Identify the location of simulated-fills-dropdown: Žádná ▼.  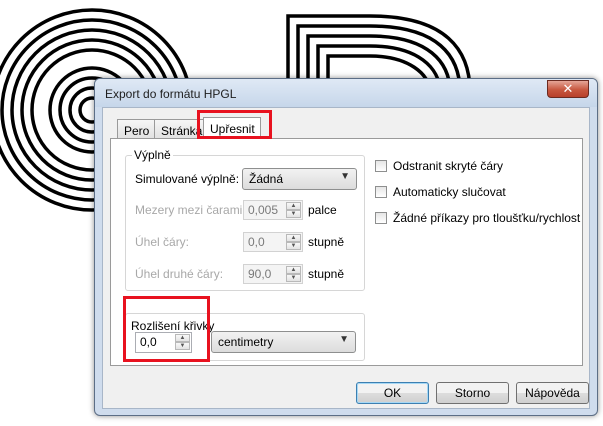
(299, 179).